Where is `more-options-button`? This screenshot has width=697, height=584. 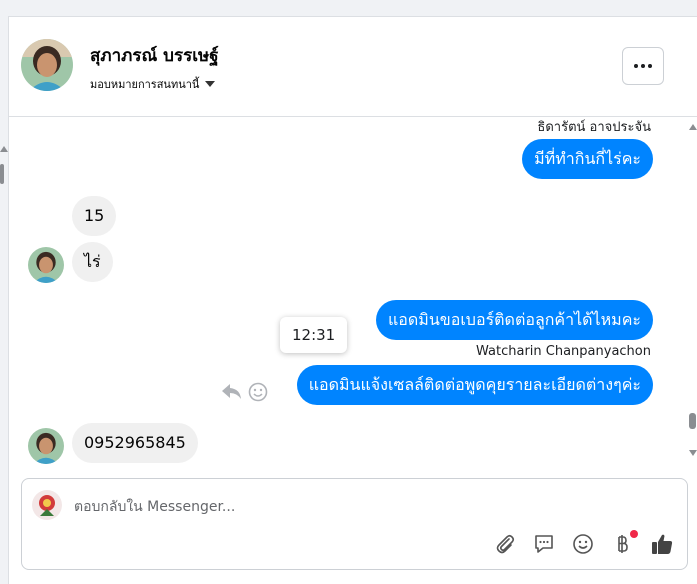
more-options-button is located at coordinates (643, 66).